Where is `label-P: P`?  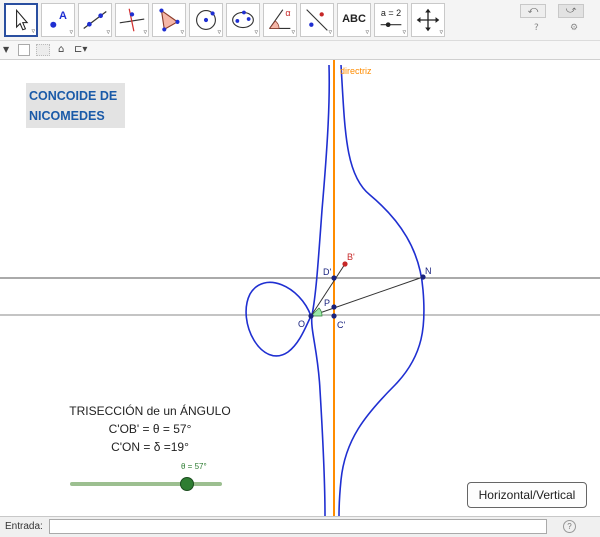 label-P: P is located at coordinates (327, 303).